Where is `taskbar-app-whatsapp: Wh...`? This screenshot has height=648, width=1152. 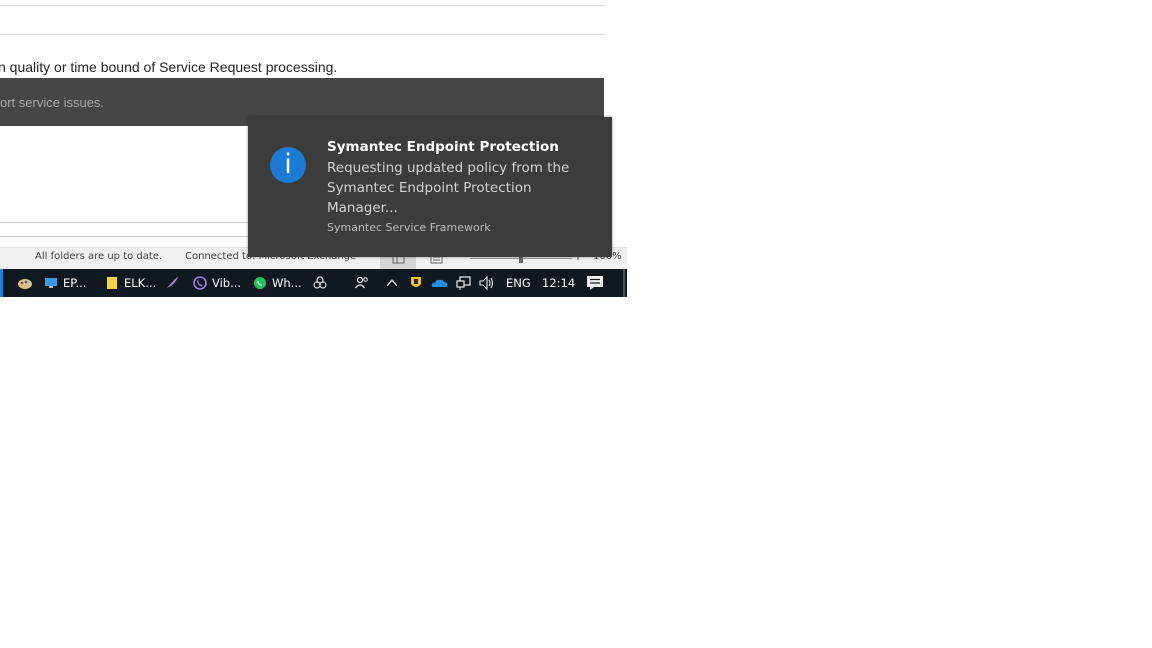
taskbar-app-whatsapp: Wh... is located at coordinates (277, 283).